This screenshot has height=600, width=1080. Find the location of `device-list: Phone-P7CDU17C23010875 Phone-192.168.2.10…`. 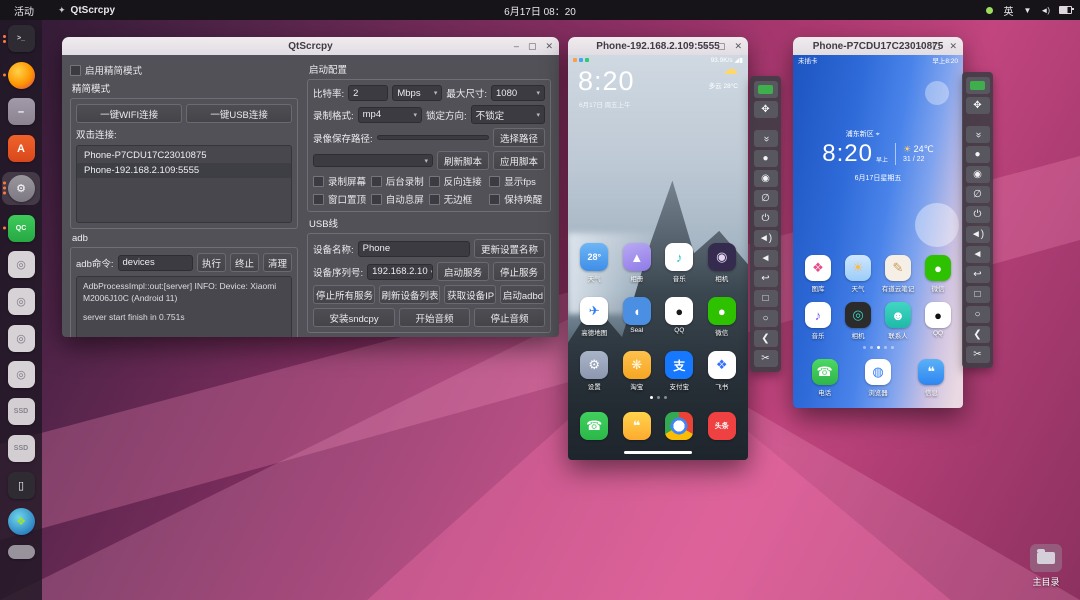

device-list: Phone-P7CDU17C23010875 Phone-192.168.2.10… is located at coordinates (184, 184).